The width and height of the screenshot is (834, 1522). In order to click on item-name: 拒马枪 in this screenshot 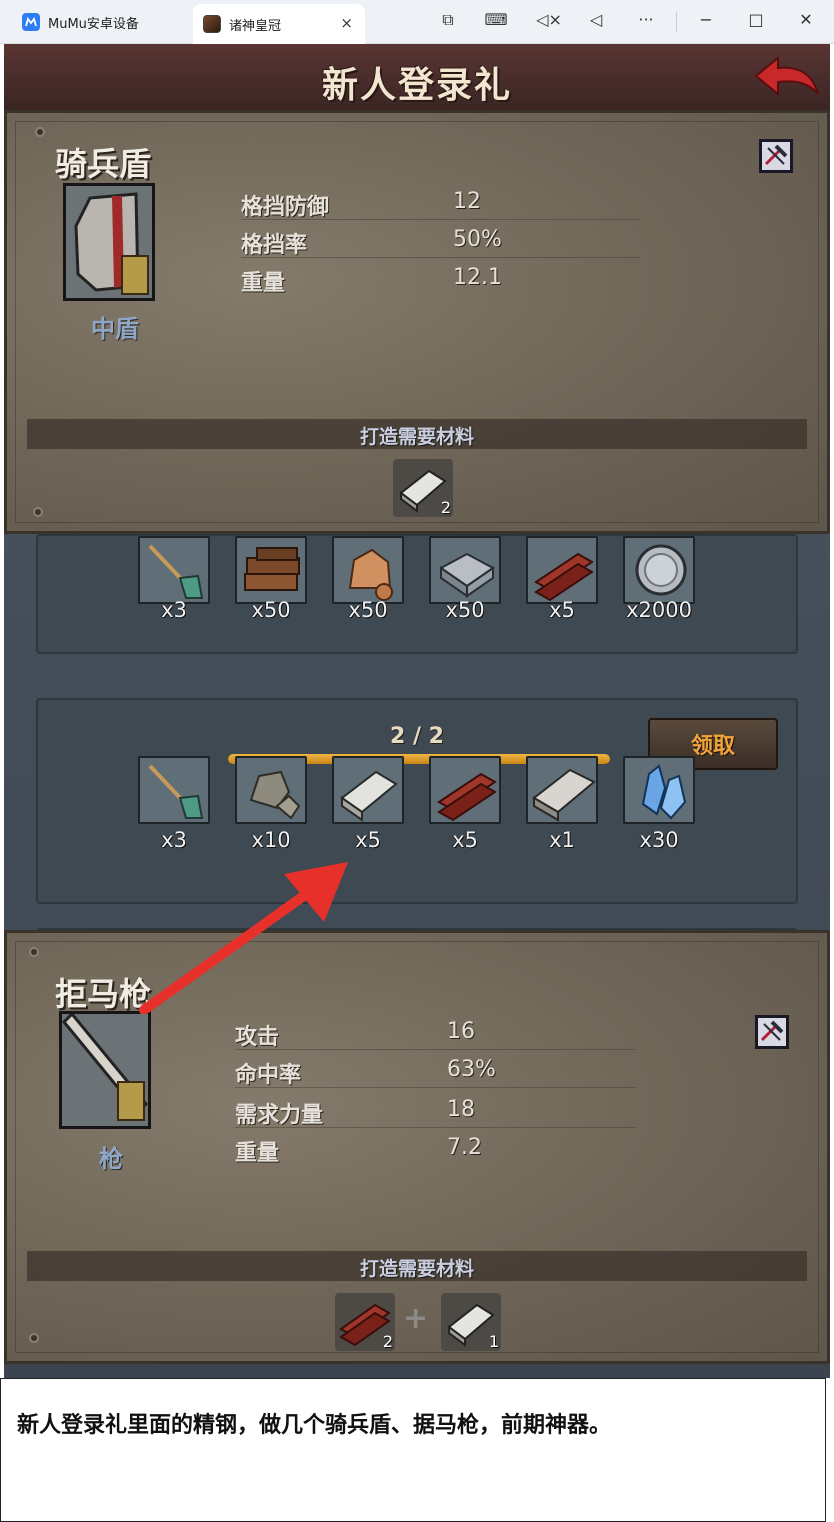, I will do `click(103, 994)`.